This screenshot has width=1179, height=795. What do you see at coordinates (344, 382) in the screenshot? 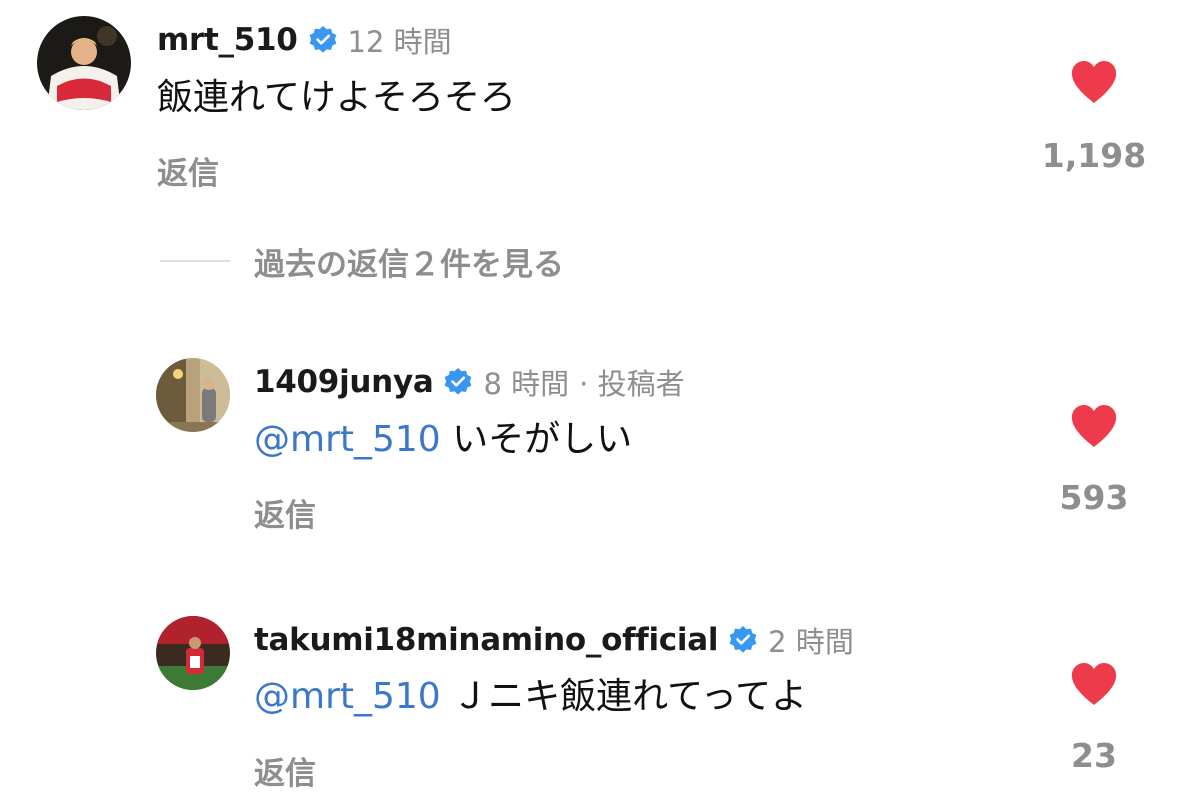
I see `username: 1409junya` at bounding box center [344, 382].